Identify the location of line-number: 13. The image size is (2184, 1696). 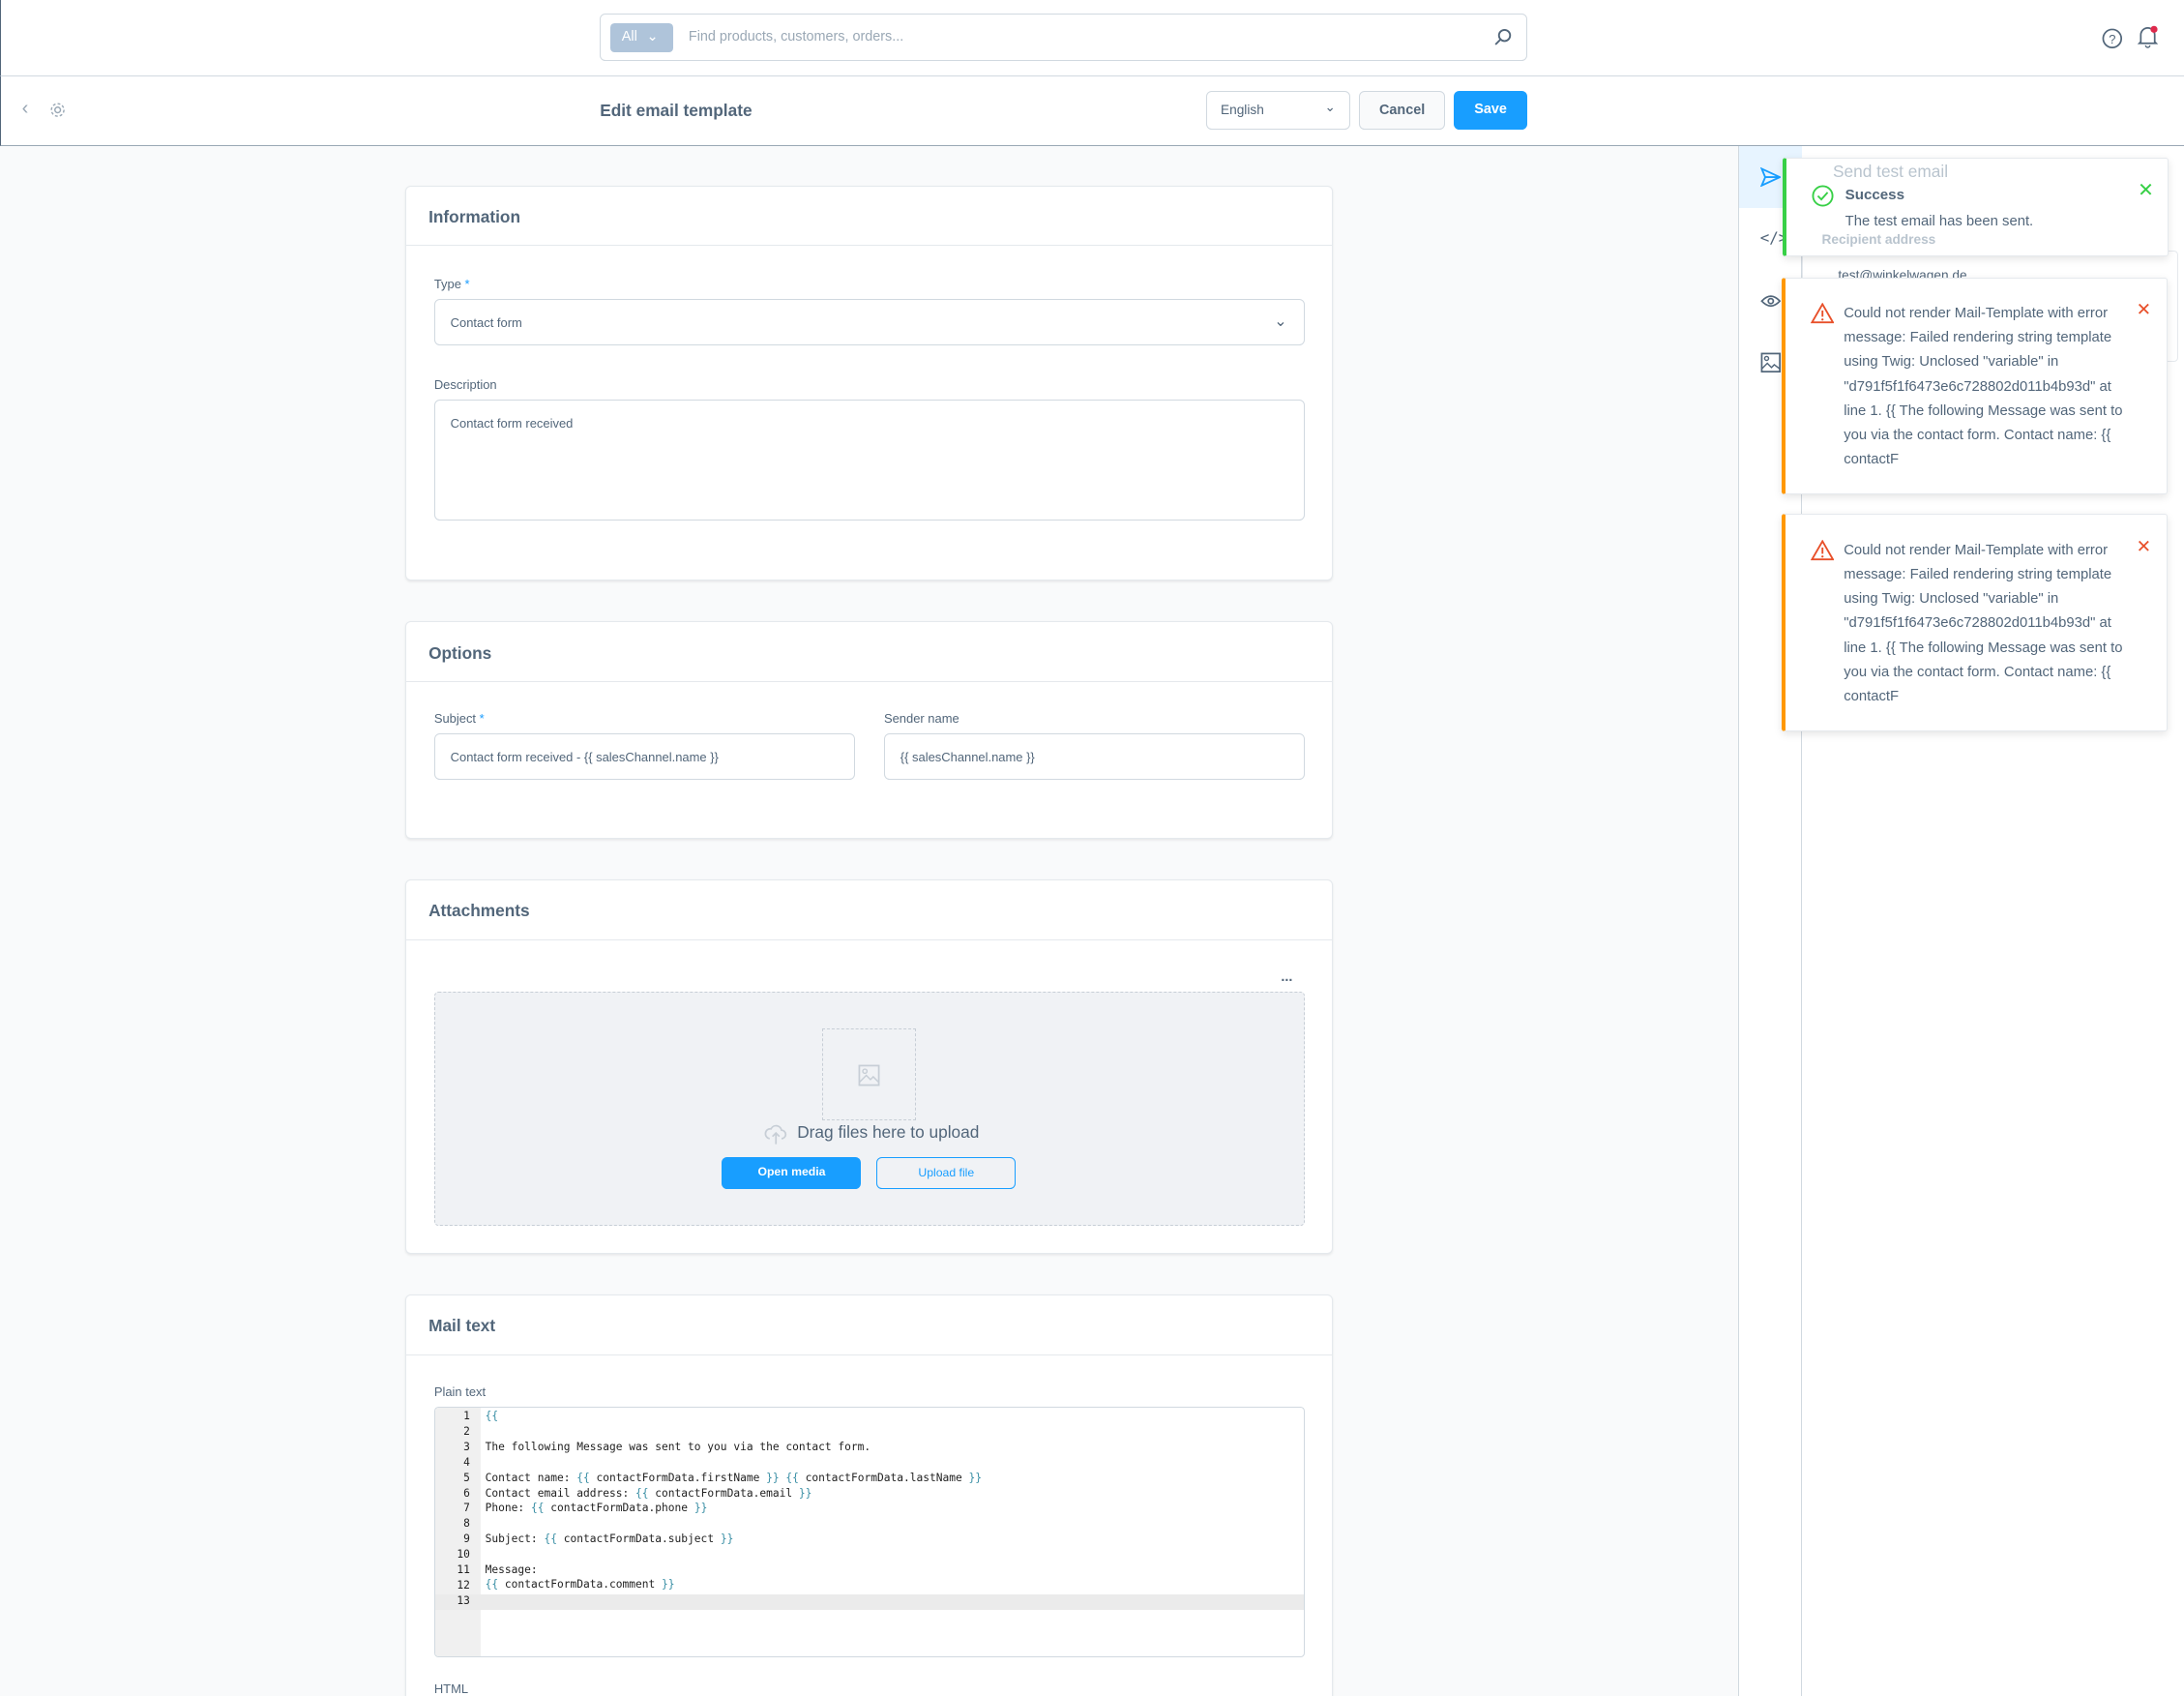
(464, 1600).